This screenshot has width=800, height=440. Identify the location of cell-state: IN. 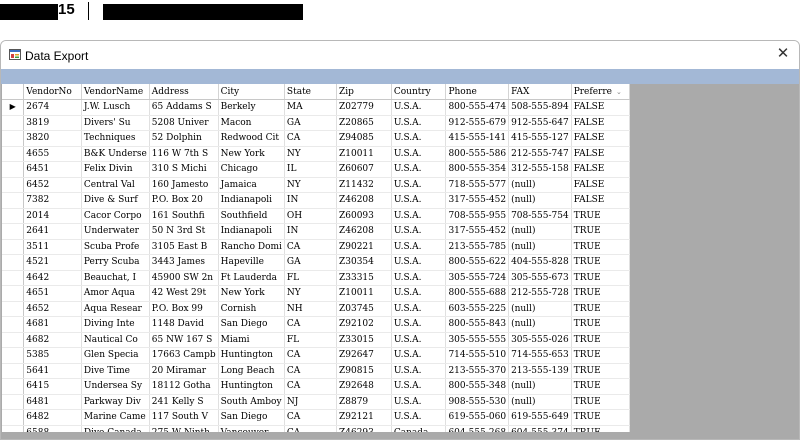
(311, 200).